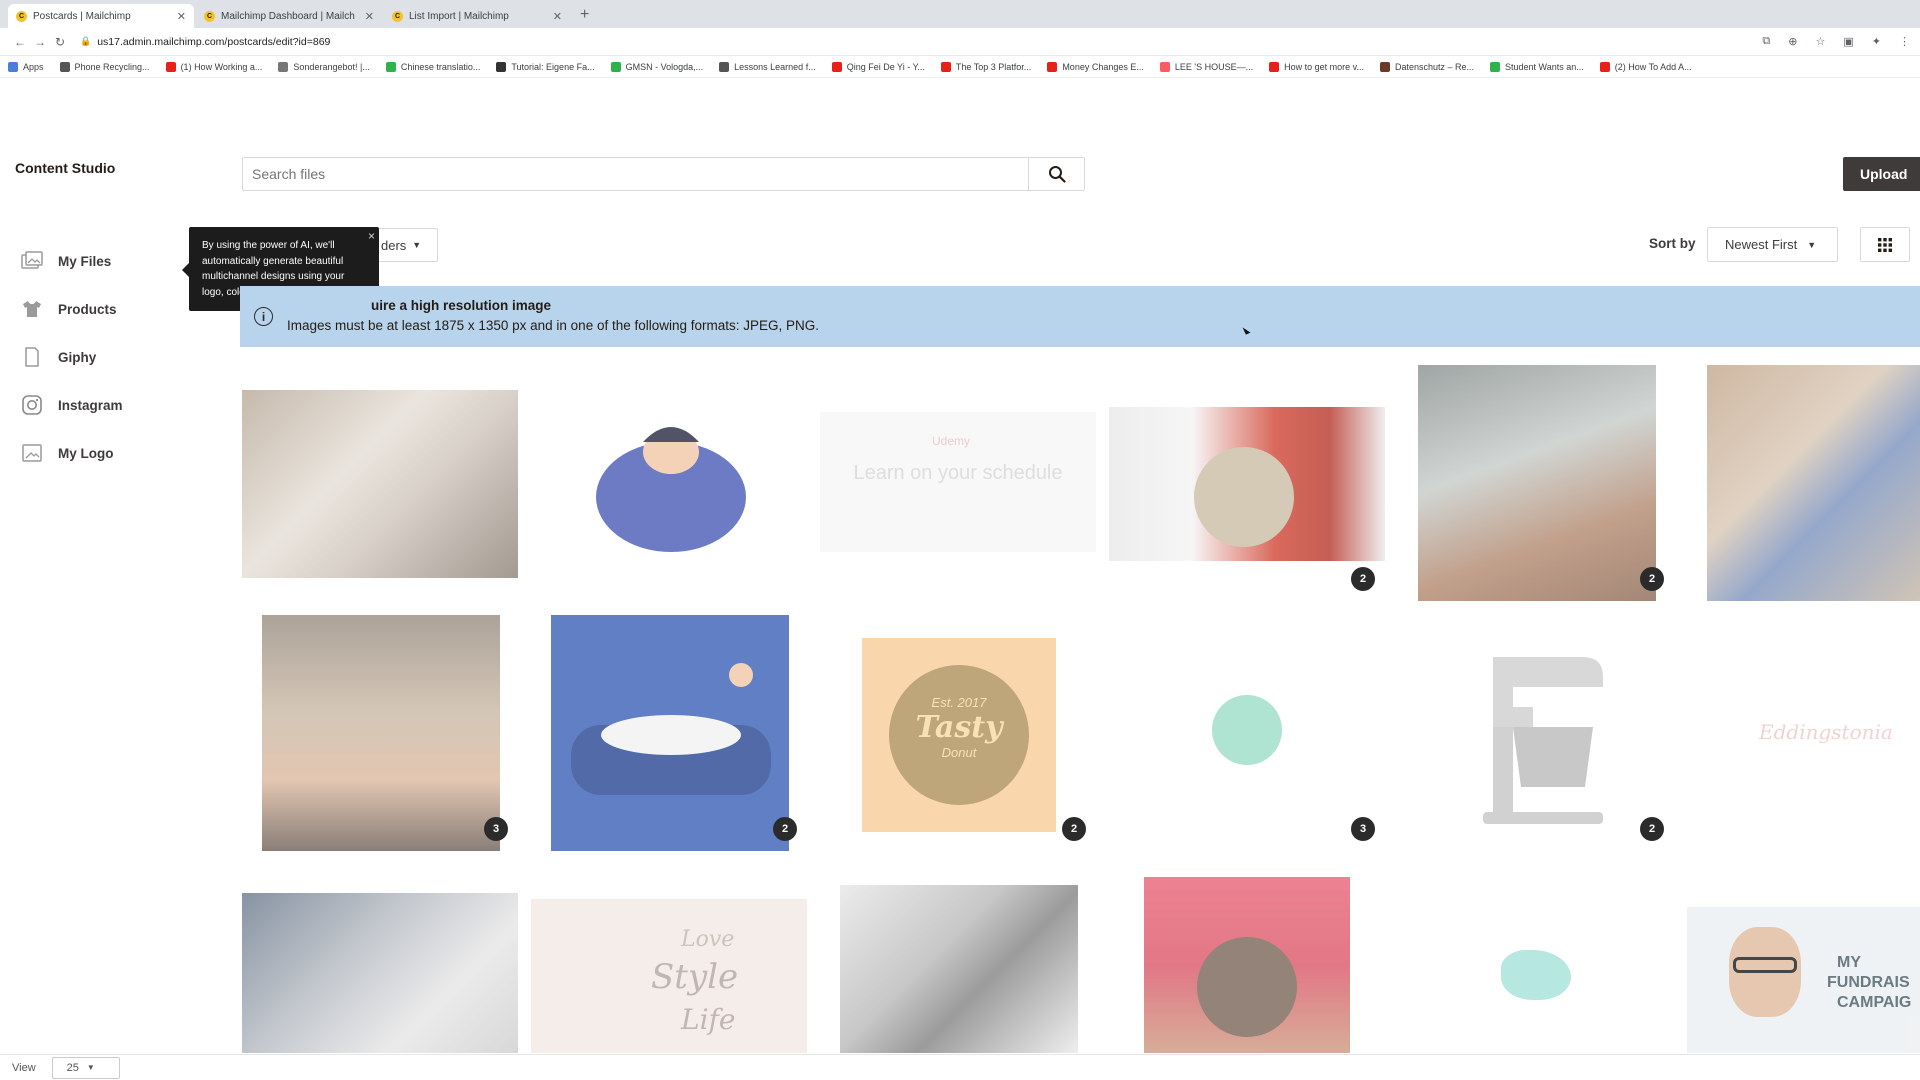 The image size is (1920, 1080). What do you see at coordinates (1876, 41) in the screenshot?
I see `extension-icon: ✦` at bounding box center [1876, 41].